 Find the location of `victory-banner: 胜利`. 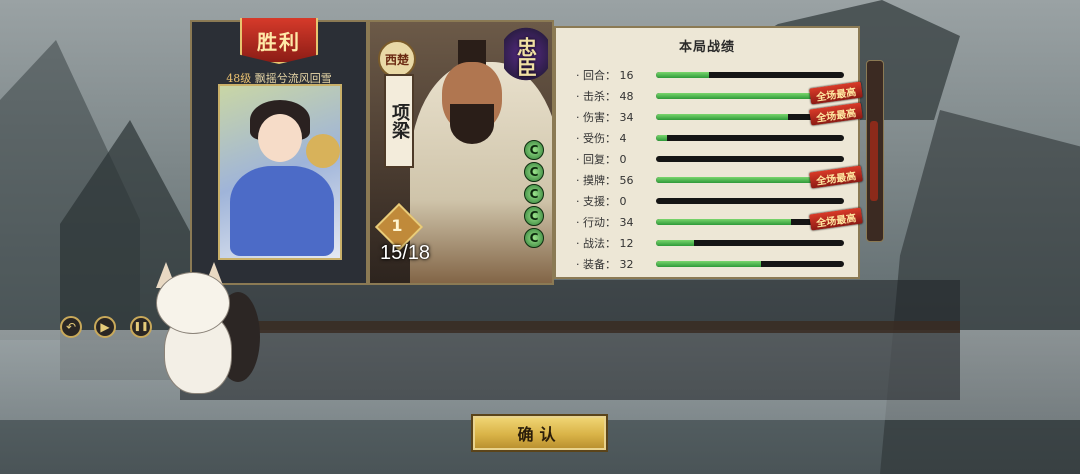

victory-banner: 胜利 is located at coordinates (279, 41).